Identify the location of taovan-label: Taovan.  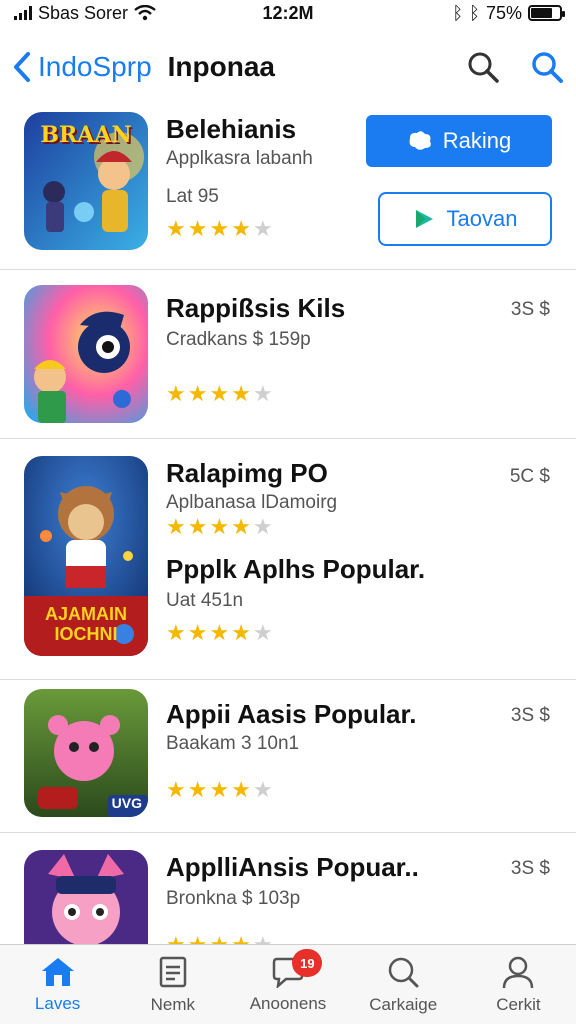
(482, 218).